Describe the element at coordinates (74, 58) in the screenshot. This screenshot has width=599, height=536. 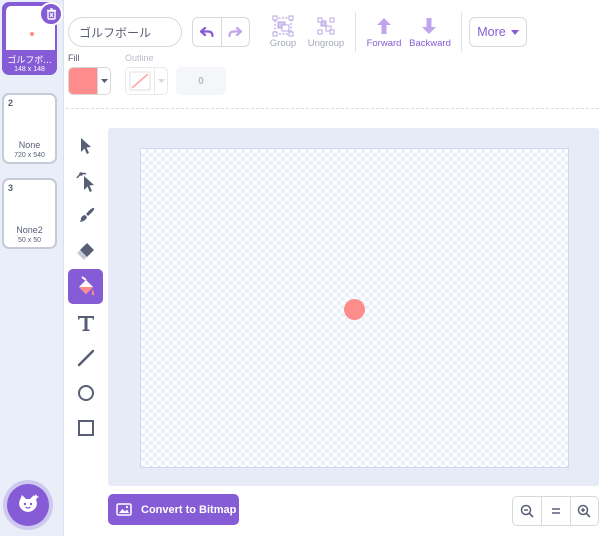
I see `fill-label: Fill` at that location.